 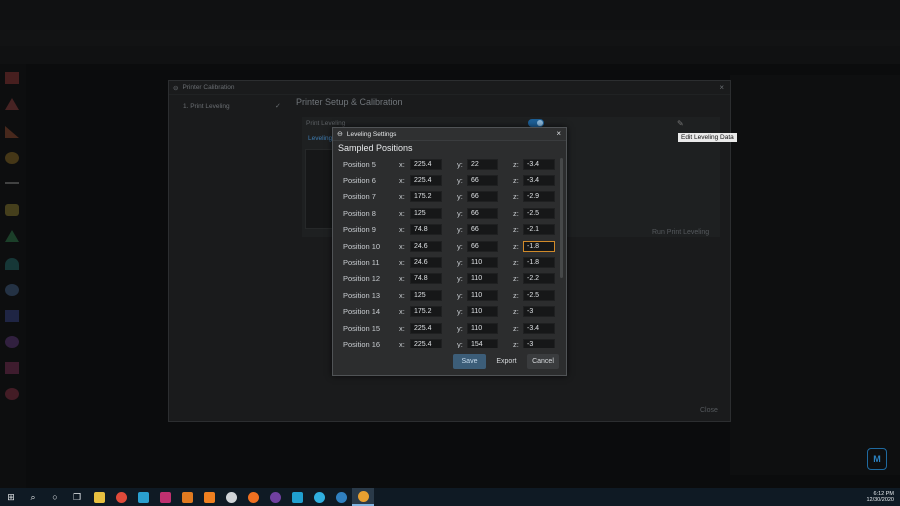 I want to click on calibration-close-icon: ×, so click(x=721, y=87).